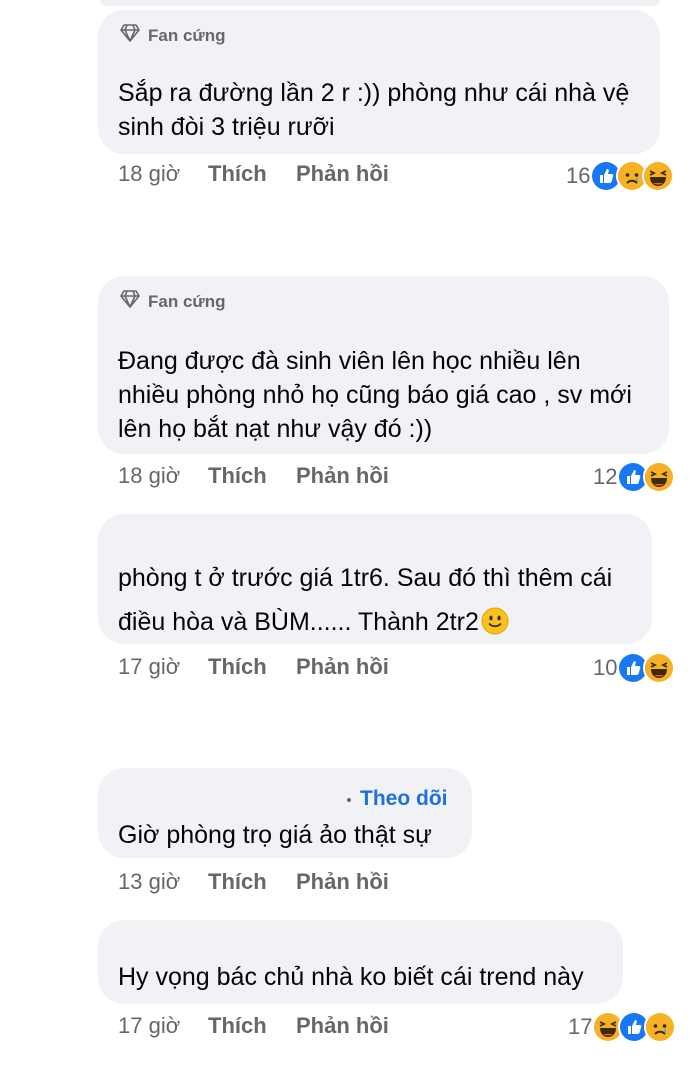  I want to click on comment-time: 13 giờ, so click(163, 882).